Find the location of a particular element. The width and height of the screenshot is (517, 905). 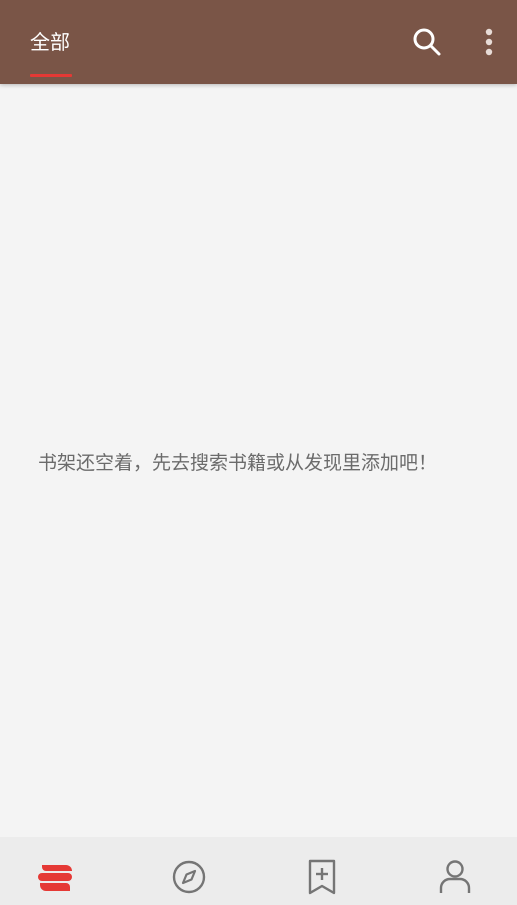

nav-profile is located at coordinates (455, 877).